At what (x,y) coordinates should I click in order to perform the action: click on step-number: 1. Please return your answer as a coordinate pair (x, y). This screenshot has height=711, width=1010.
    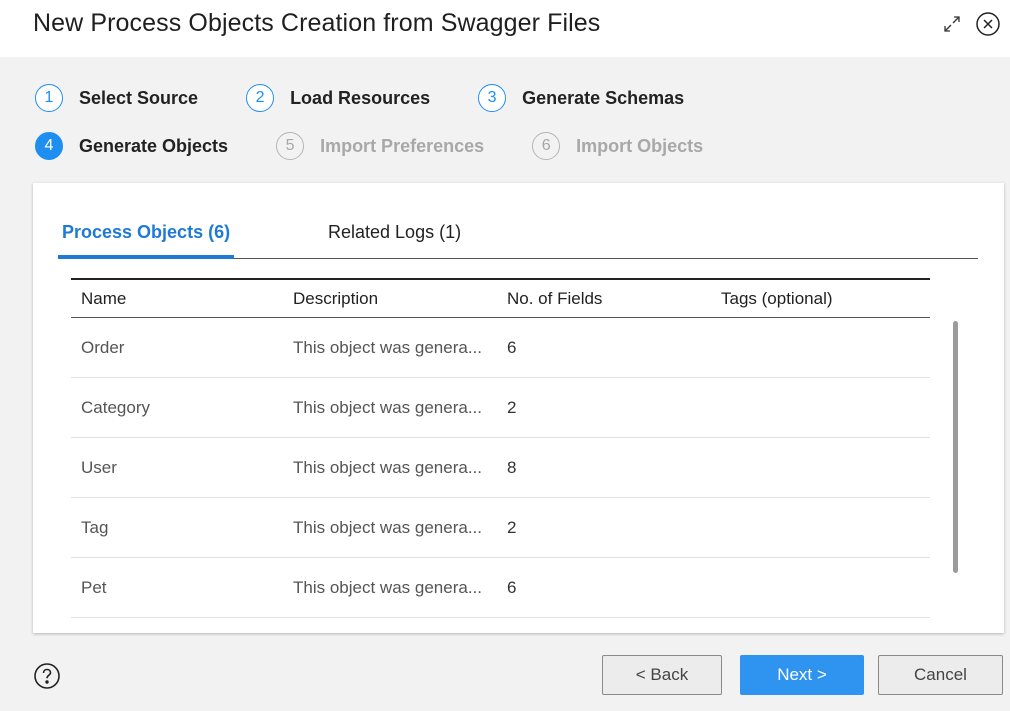
    Looking at the image, I should click on (49, 98).